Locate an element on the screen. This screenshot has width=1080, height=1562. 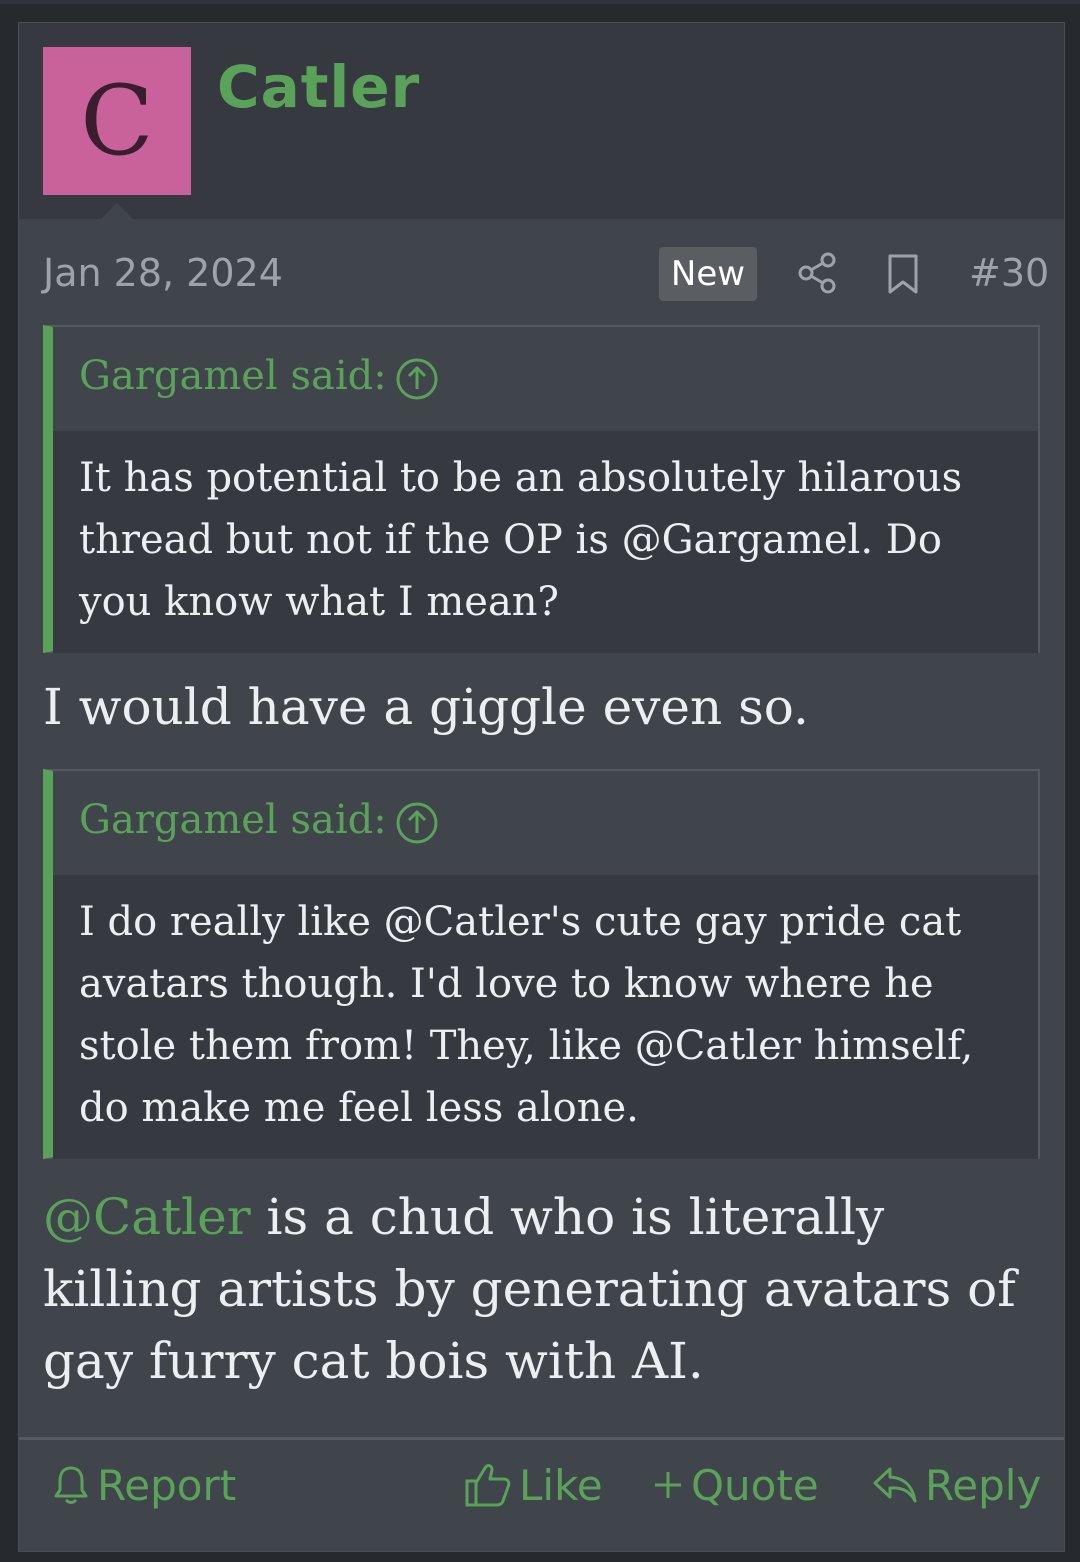
reply-text: I would have a giggle even so. is located at coordinates (426, 707).